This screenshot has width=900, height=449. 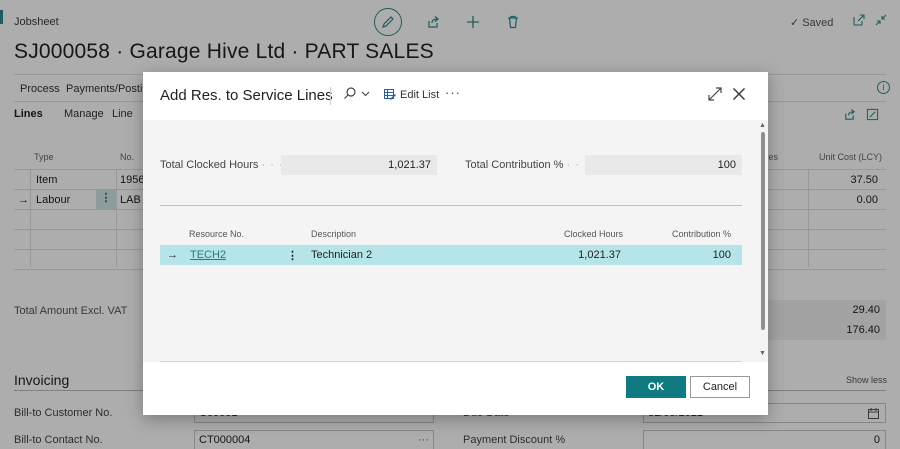 What do you see at coordinates (451, 361) in the screenshot?
I see `table-bottom-border` at bounding box center [451, 361].